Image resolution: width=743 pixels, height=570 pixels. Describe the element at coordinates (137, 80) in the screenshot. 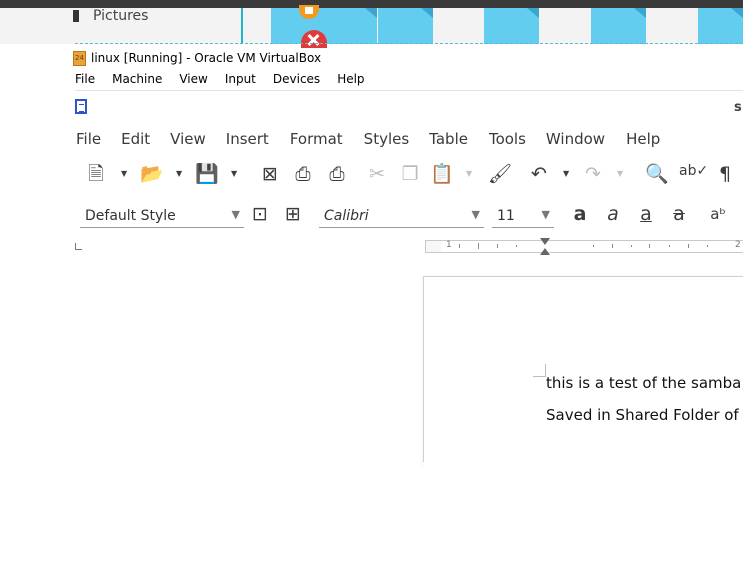

I see `vbox-menu-machine: Machine` at that location.